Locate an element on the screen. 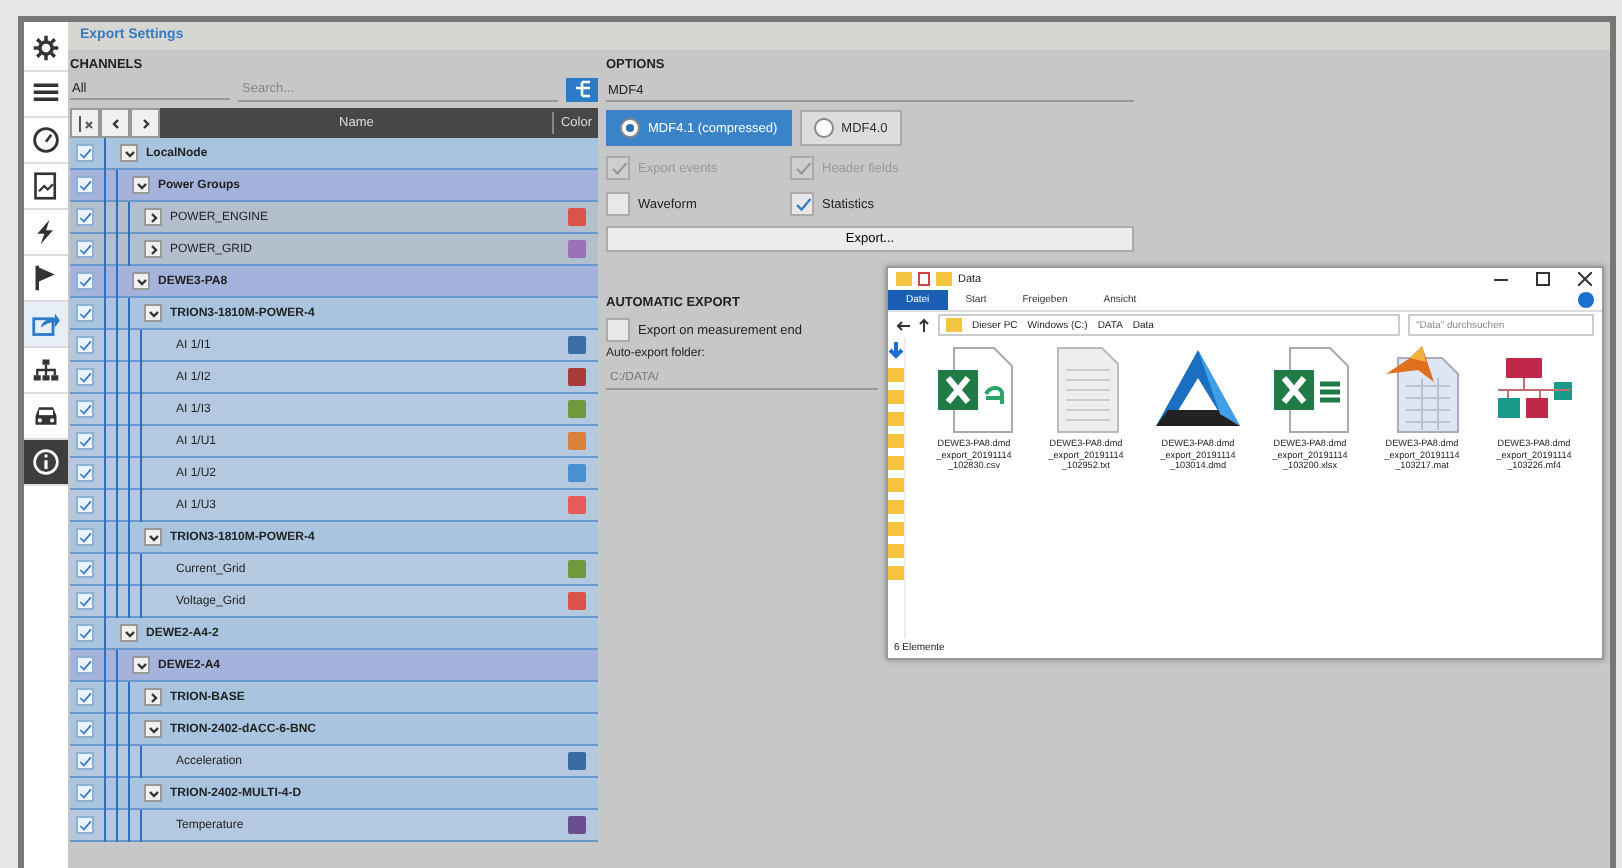 This screenshot has width=1622, height=868. forward-button is located at coordinates (145, 123).